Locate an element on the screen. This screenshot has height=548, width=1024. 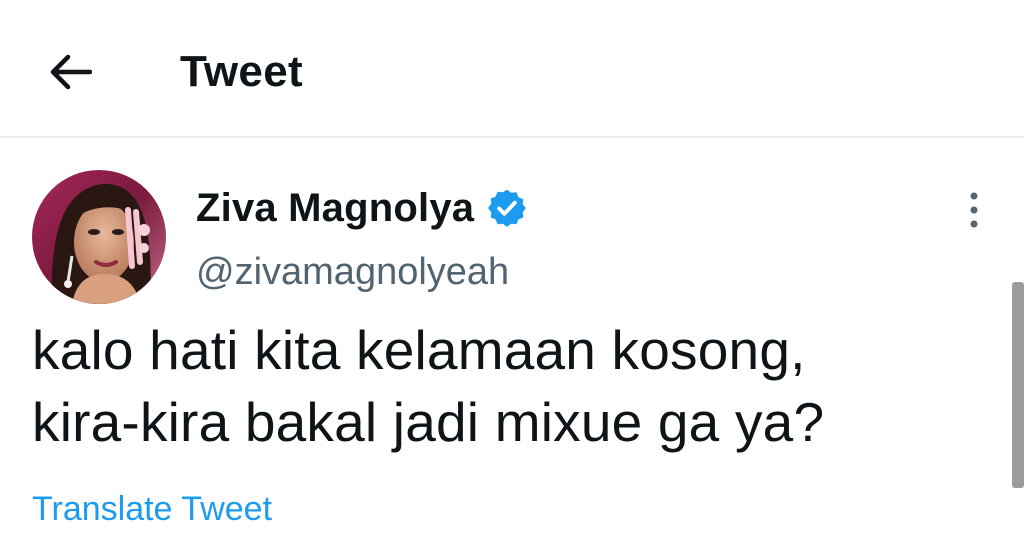
avatar is located at coordinates (99, 237).